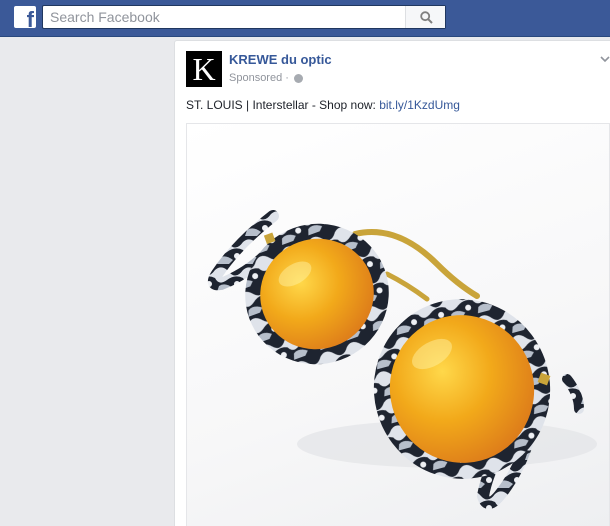 This screenshot has height=526, width=610. What do you see at coordinates (256, 78) in the screenshot?
I see `sponsored-label: Sponsored` at bounding box center [256, 78].